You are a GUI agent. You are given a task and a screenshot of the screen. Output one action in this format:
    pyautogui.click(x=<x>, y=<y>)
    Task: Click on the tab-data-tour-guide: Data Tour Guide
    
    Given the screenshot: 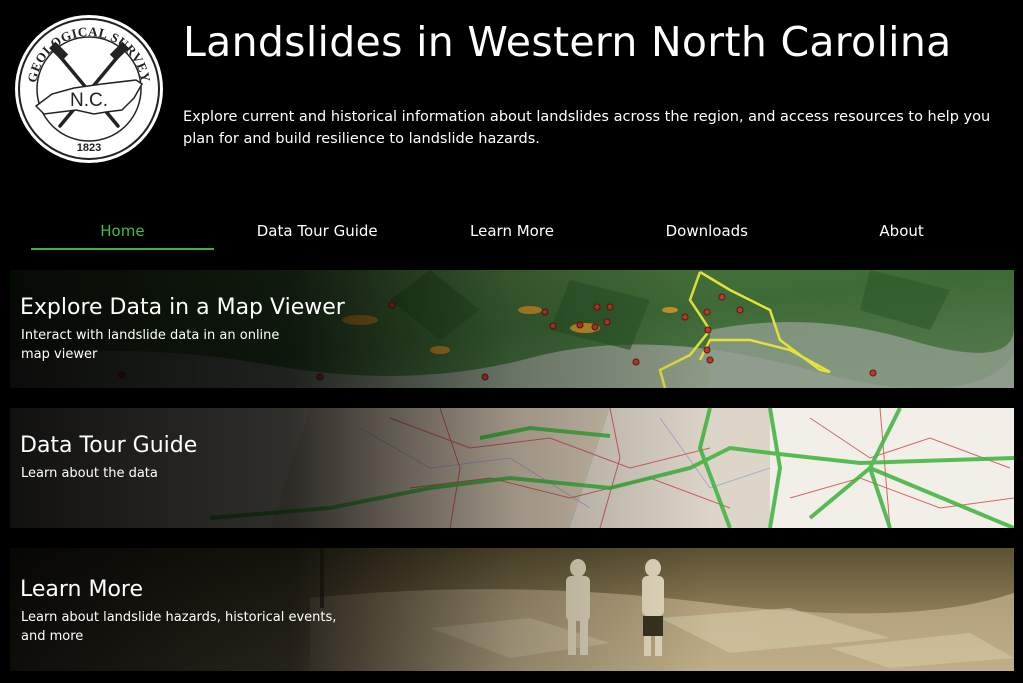 What is the action you would take?
    pyautogui.click(x=317, y=234)
    